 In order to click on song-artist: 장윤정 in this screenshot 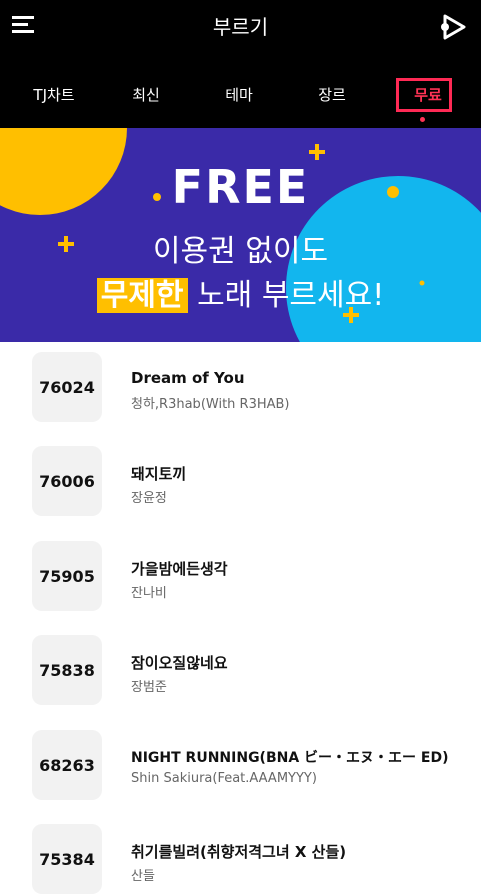, I will do `click(149, 498)`.